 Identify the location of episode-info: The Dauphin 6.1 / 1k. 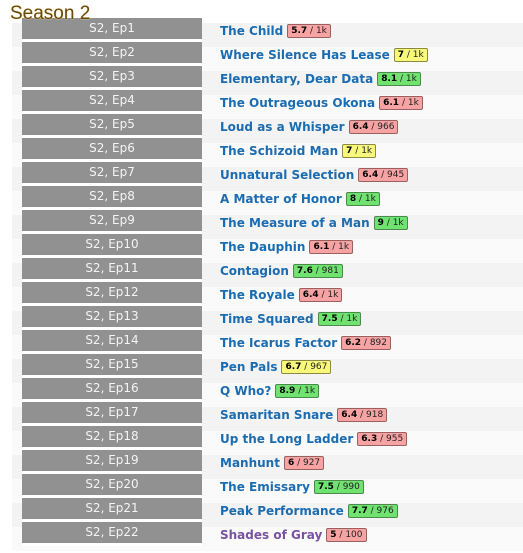
(287, 247).